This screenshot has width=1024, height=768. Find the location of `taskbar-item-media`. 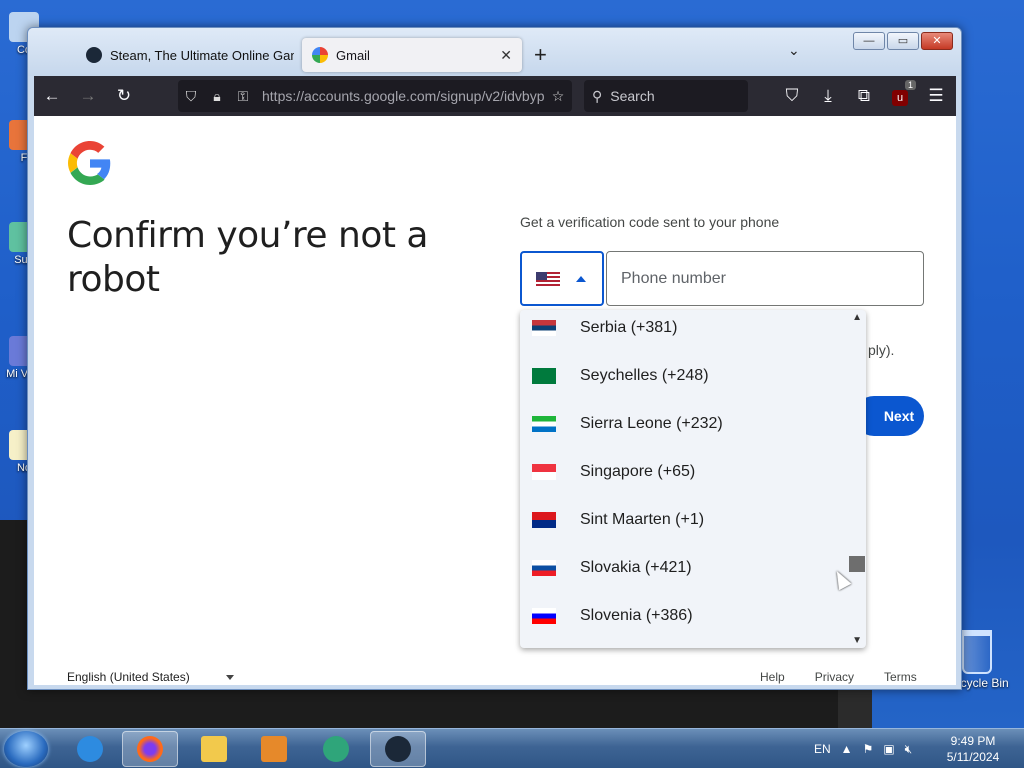

taskbar-item-media is located at coordinates (274, 749).